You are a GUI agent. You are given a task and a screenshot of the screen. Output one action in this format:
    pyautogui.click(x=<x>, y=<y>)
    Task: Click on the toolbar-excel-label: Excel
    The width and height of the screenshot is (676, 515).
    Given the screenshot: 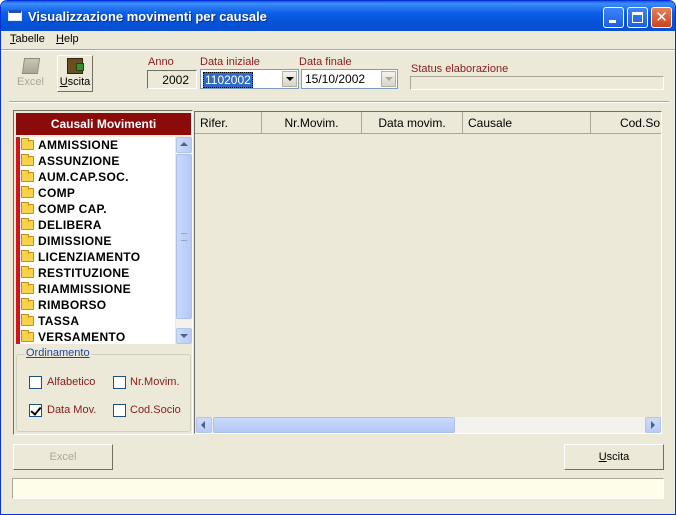 What is the action you would take?
    pyautogui.click(x=30, y=82)
    